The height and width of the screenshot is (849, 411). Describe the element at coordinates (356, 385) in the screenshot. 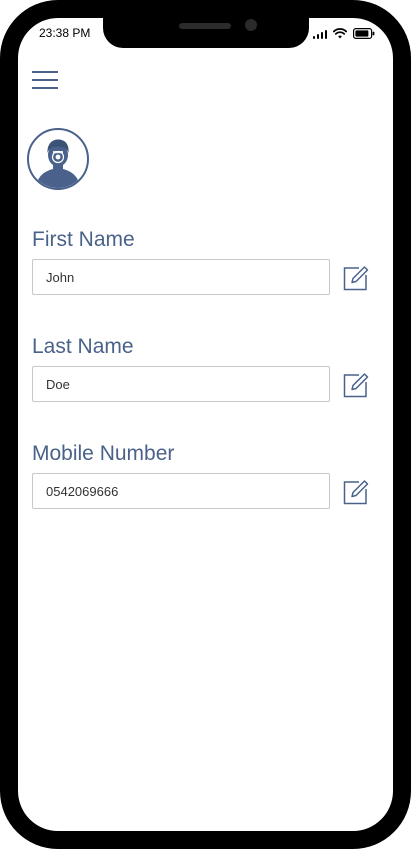

I see `edit-last-name-icon` at that location.